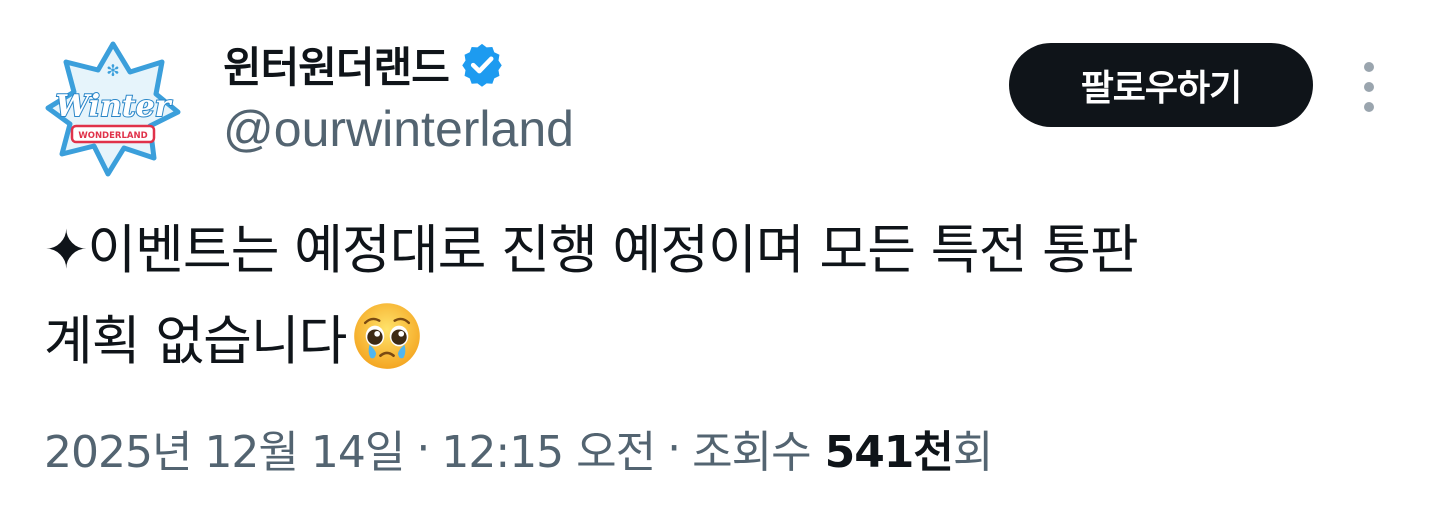 The width and height of the screenshot is (1440, 513). What do you see at coordinates (195, 341) in the screenshot?
I see `tweet-line-2-text: 계획 없습니다` at bounding box center [195, 341].